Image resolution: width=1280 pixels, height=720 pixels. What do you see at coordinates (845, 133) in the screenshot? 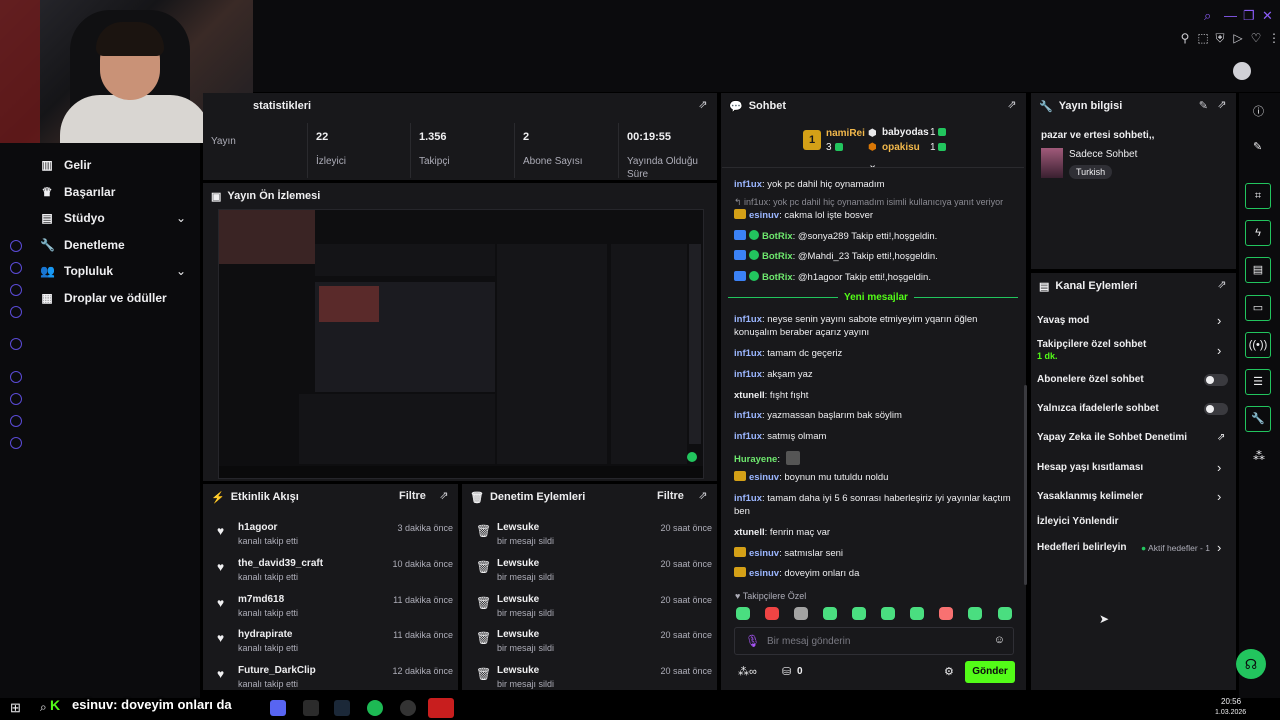
I see `leader-name: namiRei` at bounding box center [845, 133].